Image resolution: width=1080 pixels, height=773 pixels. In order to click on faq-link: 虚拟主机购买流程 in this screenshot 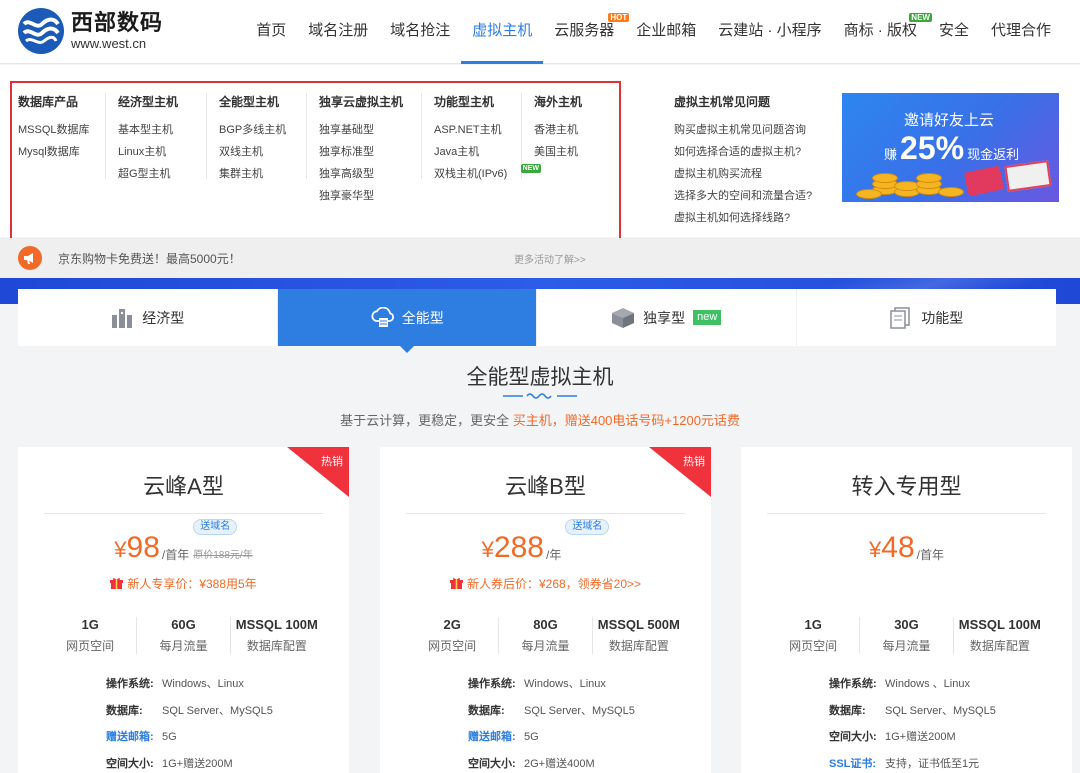, I will do `click(743, 179)`.